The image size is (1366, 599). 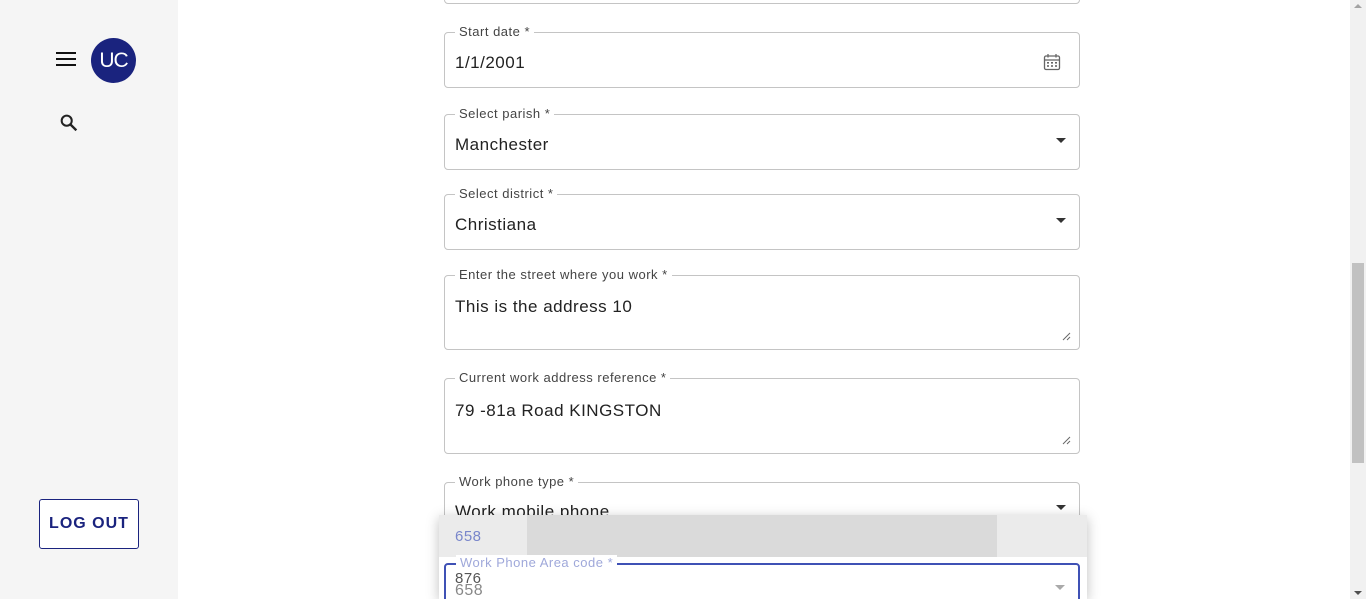 What do you see at coordinates (502, 144) in the screenshot?
I see `parish-value: Manchester` at bounding box center [502, 144].